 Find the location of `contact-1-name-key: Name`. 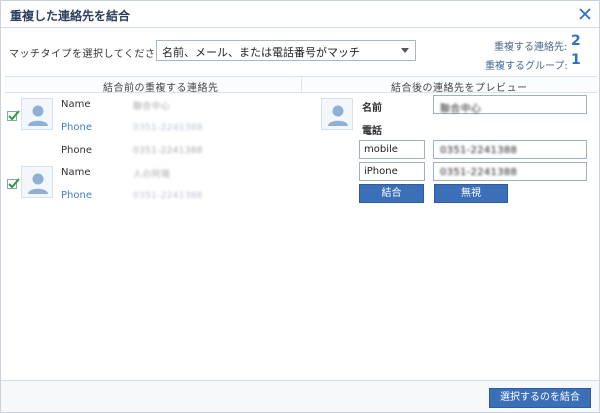

contact-1-name-key: Name is located at coordinates (76, 104).